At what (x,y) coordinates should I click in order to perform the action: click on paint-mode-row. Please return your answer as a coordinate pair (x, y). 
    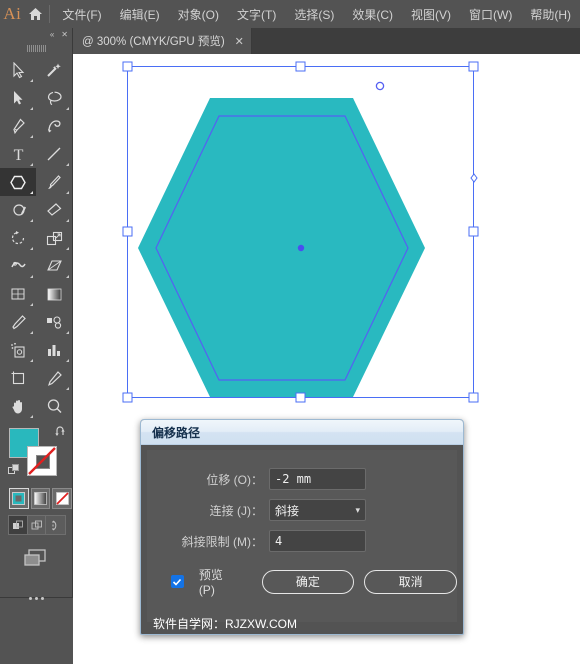
    Looking at the image, I should click on (36, 497).